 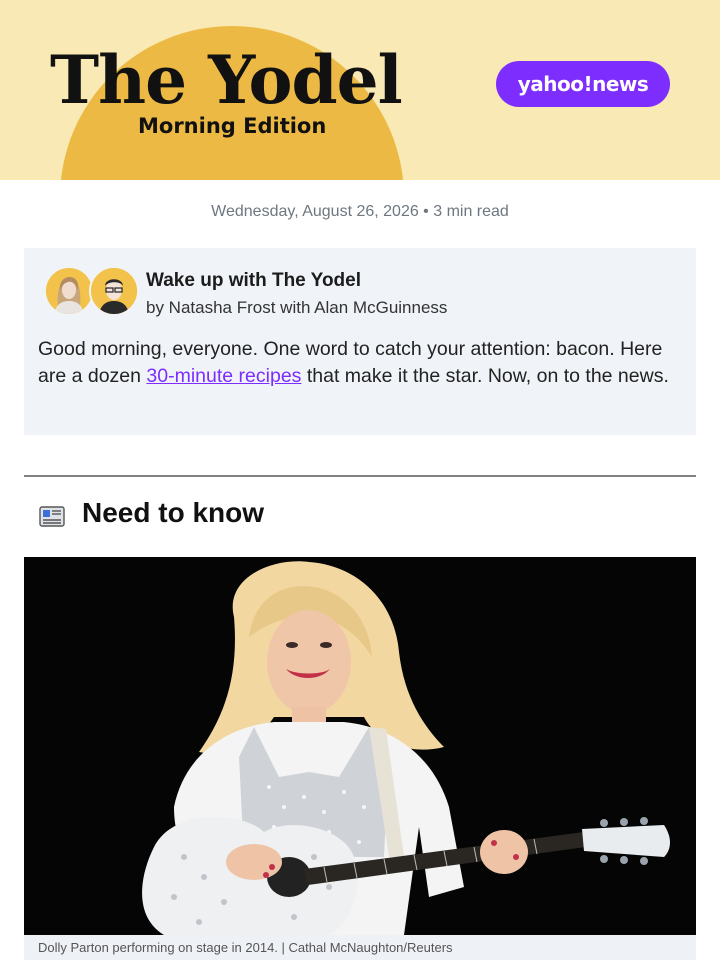 What do you see at coordinates (52, 516) in the screenshot?
I see `newspaper-icon` at bounding box center [52, 516].